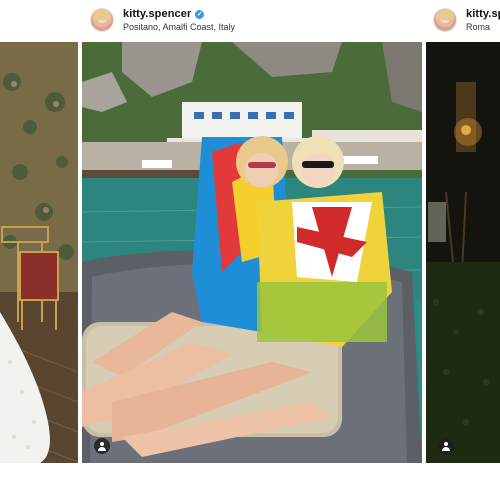 The width and height of the screenshot is (500, 500). I want to click on post-photo-wedding, so click(39, 252).